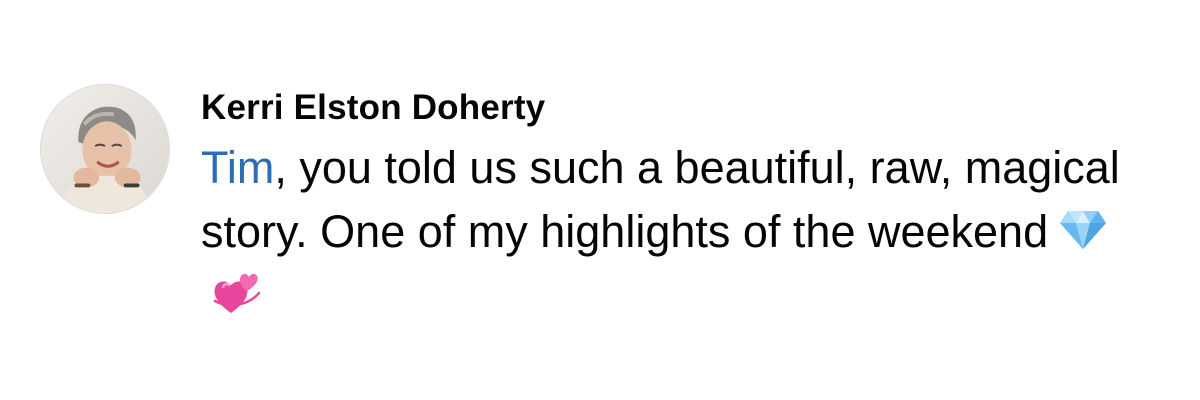  I want to click on avatar, so click(105, 149).